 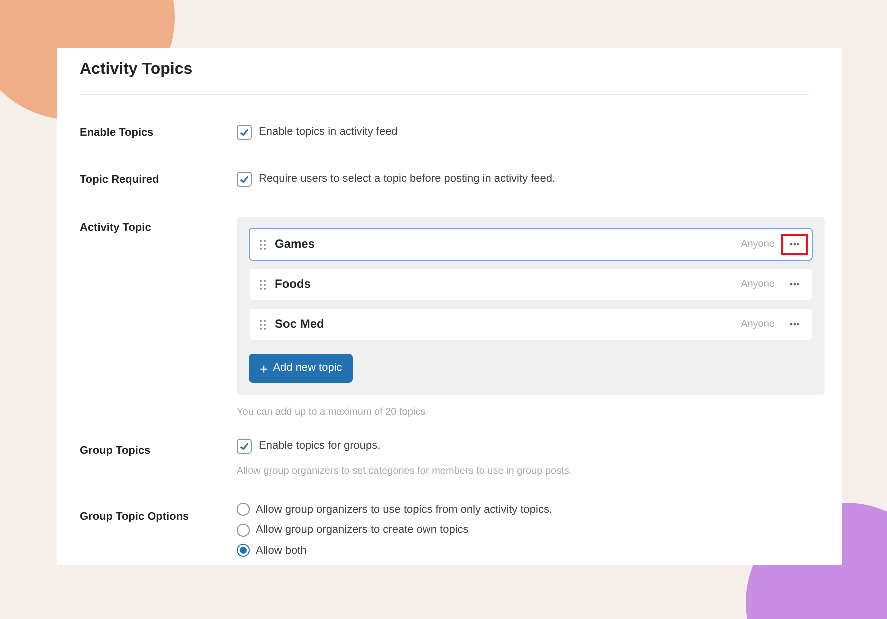 I want to click on topic-name: Games, so click(x=295, y=244).